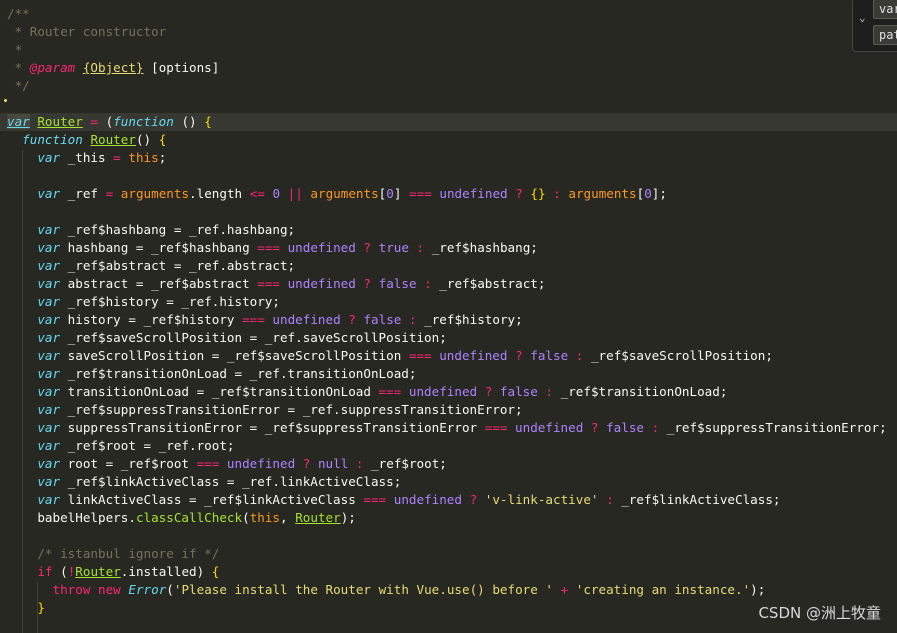 Image resolution: width=897 pixels, height=633 pixels. Describe the element at coordinates (448, 554) in the screenshot. I see `code-line: /* istanbul ignore if */` at that location.